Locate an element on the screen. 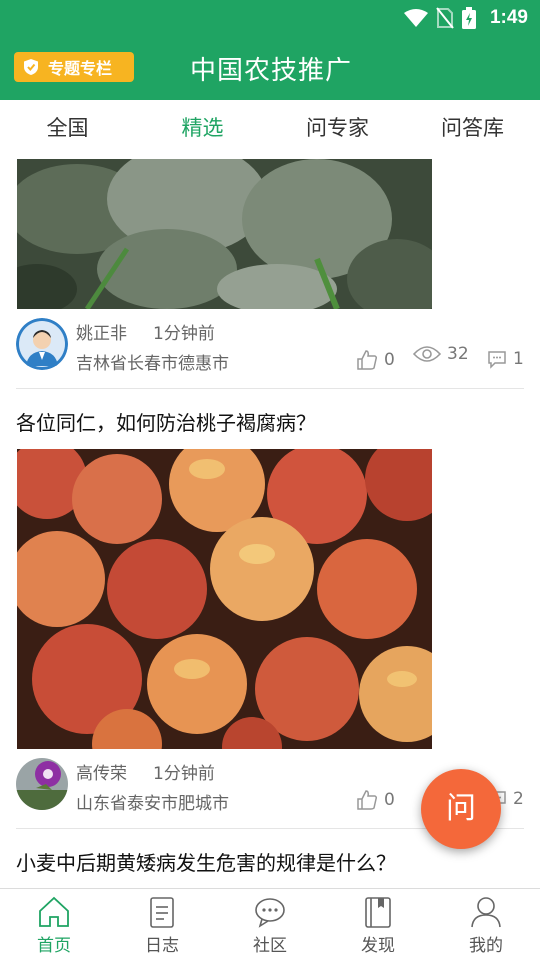 This screenshot has width=540, height=960. chat-icon is located at coordinates (270, 913).